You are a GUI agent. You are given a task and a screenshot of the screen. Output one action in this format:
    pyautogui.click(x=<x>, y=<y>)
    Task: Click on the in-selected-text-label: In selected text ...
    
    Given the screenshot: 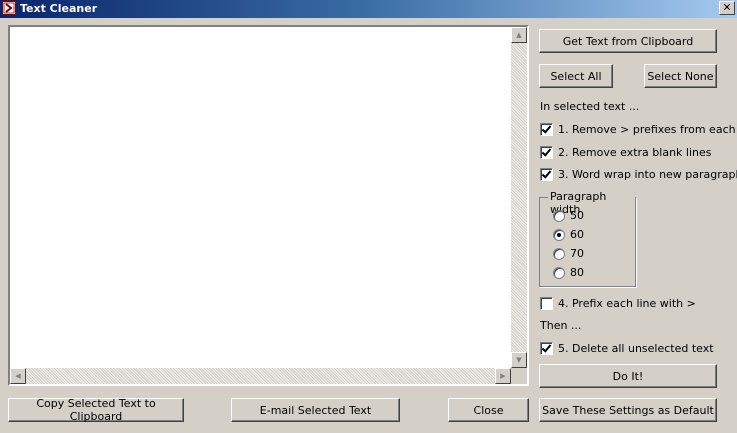 What is the action you would take?
    pyautogui.click(x=590, y=106)
    